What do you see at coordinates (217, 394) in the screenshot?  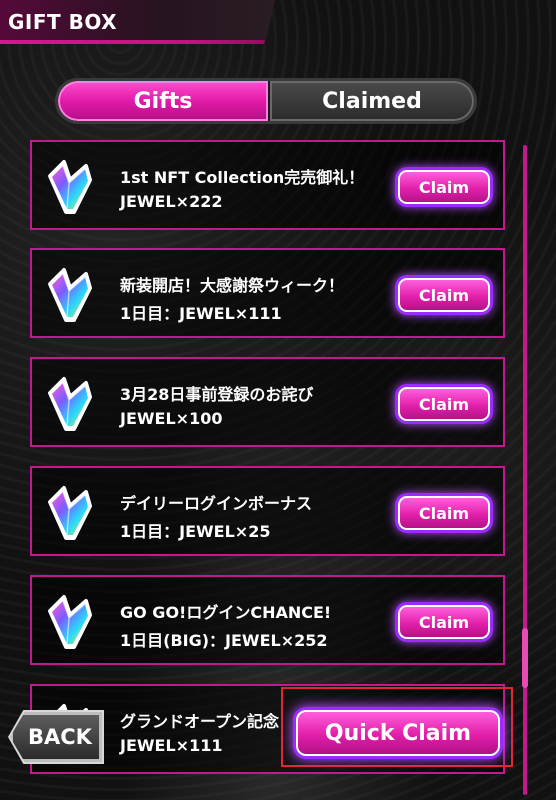 I see `gift-title: 3月28日事前登録のお詫び` at bounding box center [217, 394].